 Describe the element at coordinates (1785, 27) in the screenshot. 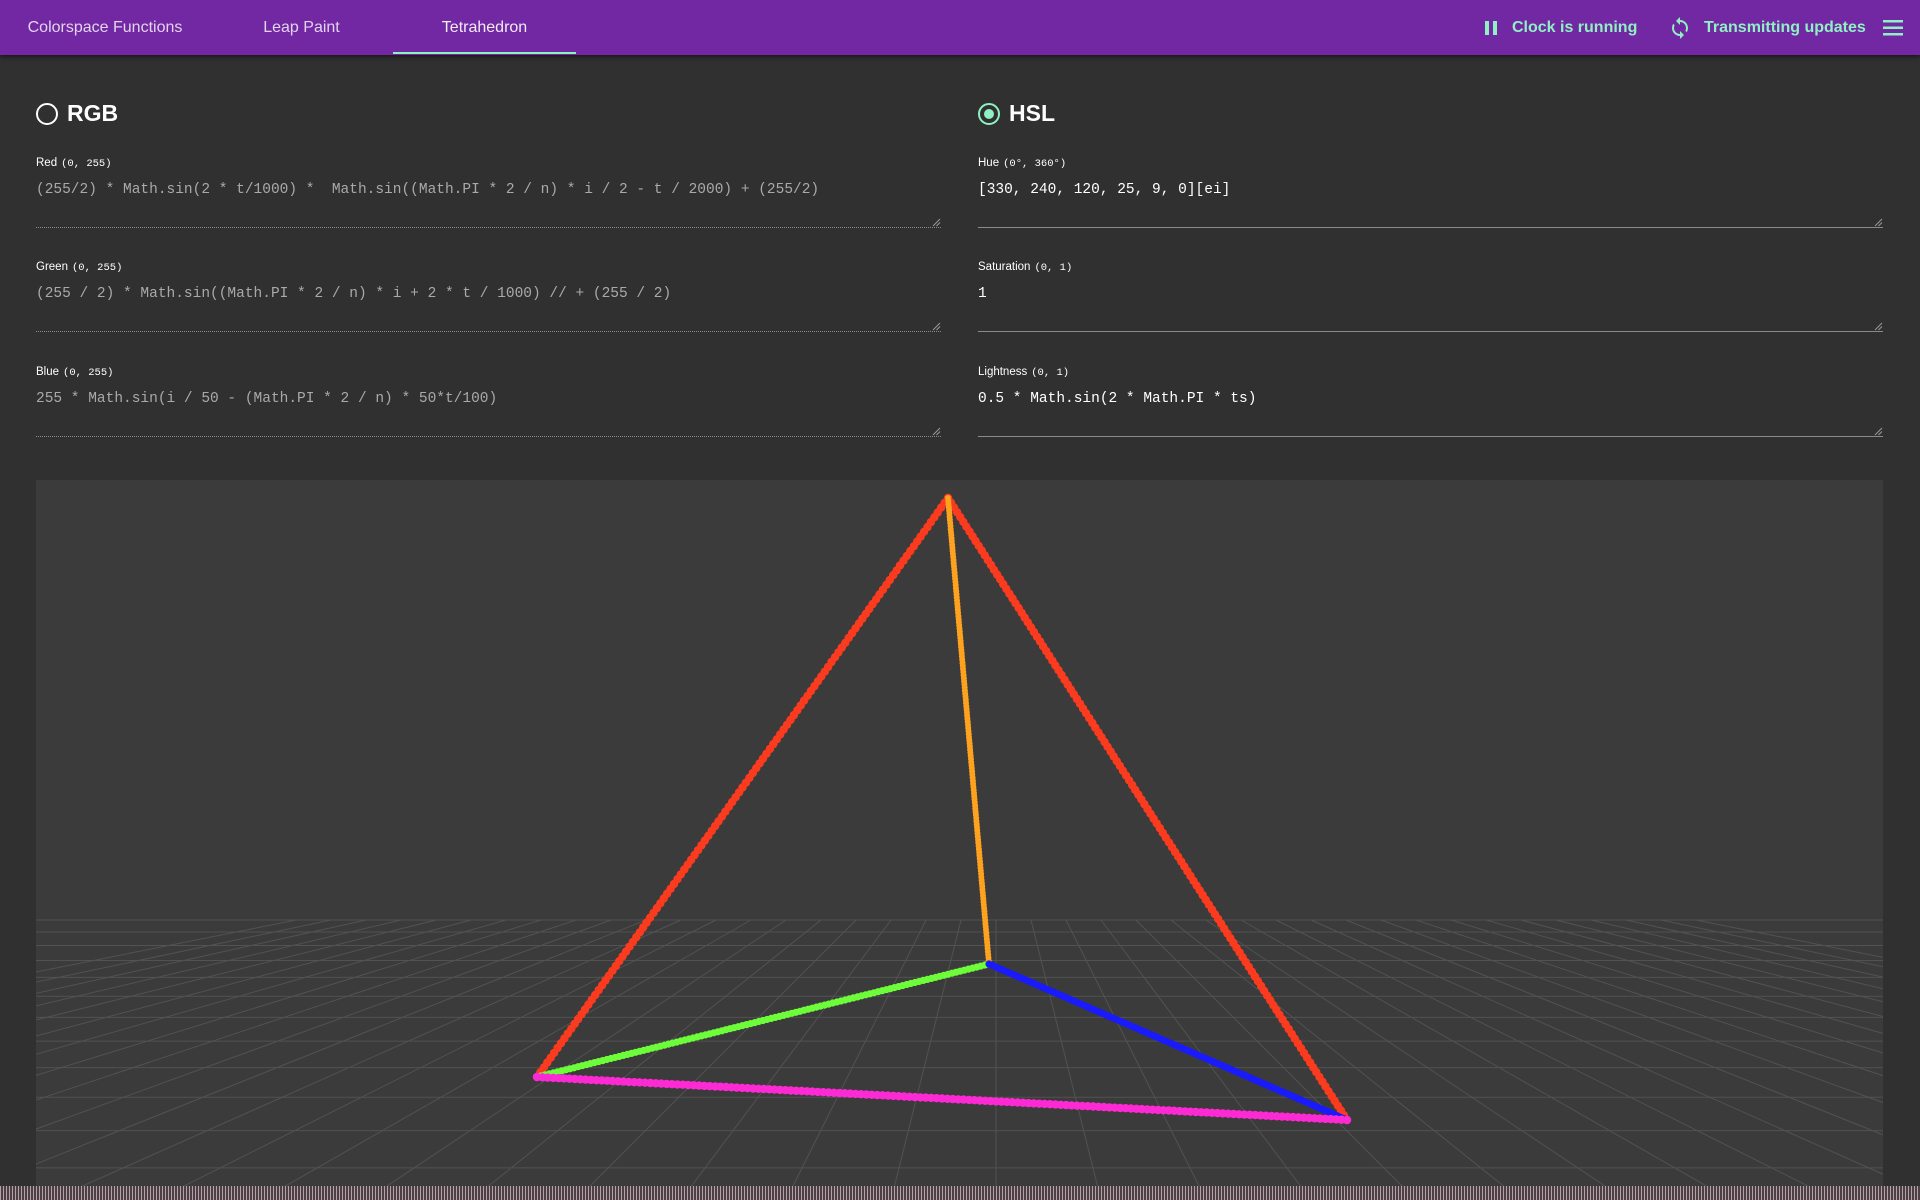

I see `transmit-status-label: Transmitting updates` at that location.